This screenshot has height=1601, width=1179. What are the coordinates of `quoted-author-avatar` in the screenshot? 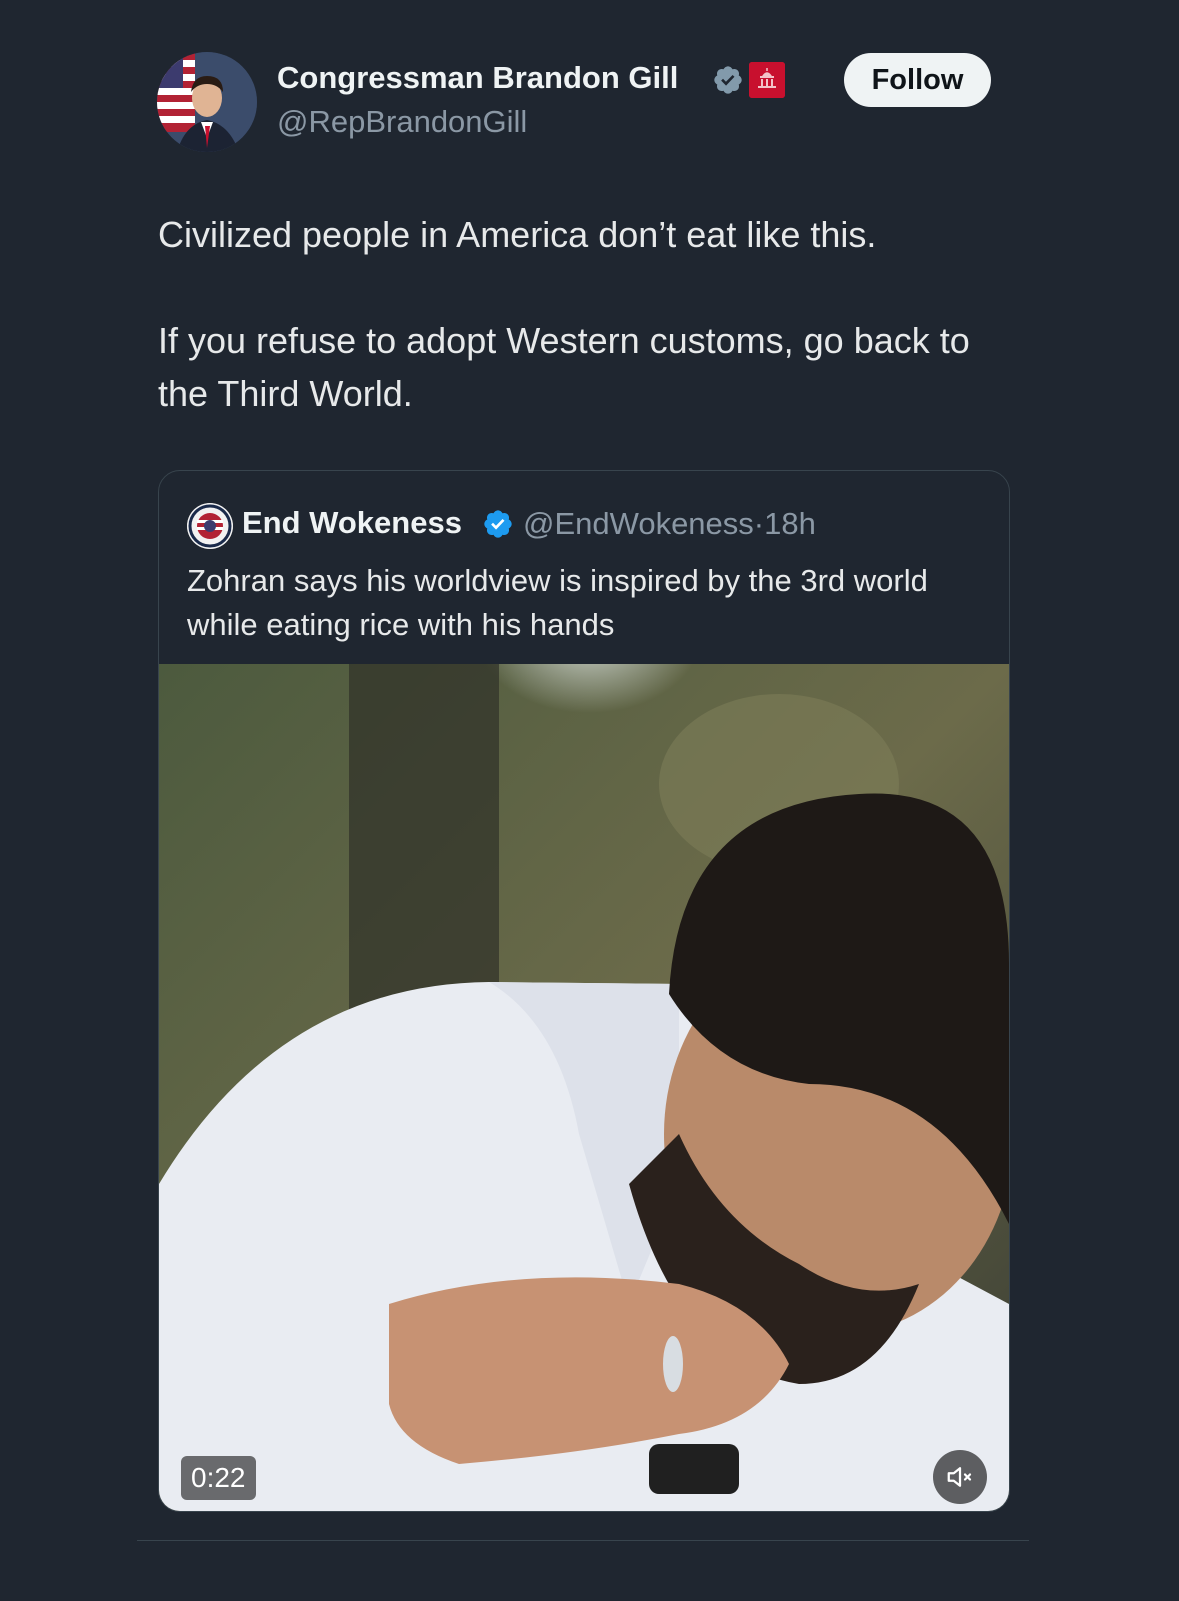 It's located at (210, 526).